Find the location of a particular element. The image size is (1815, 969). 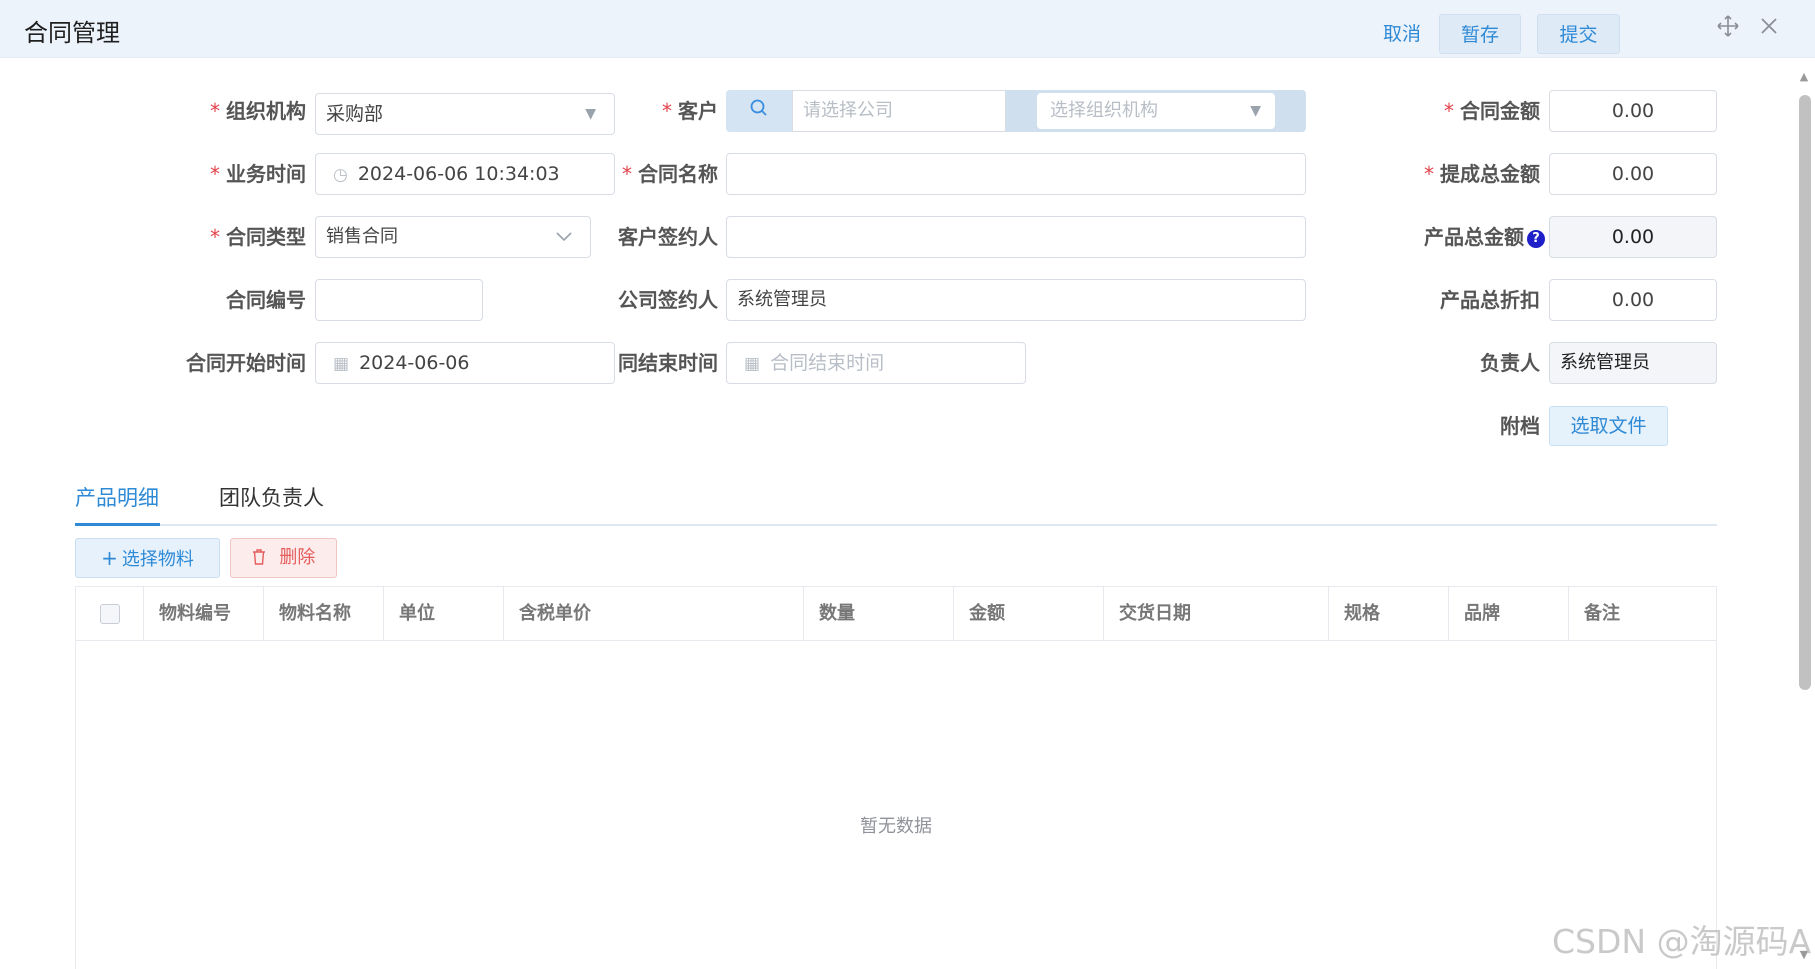

commission-total-label: * 提成总金额 is located at coordinates (1482, 174).